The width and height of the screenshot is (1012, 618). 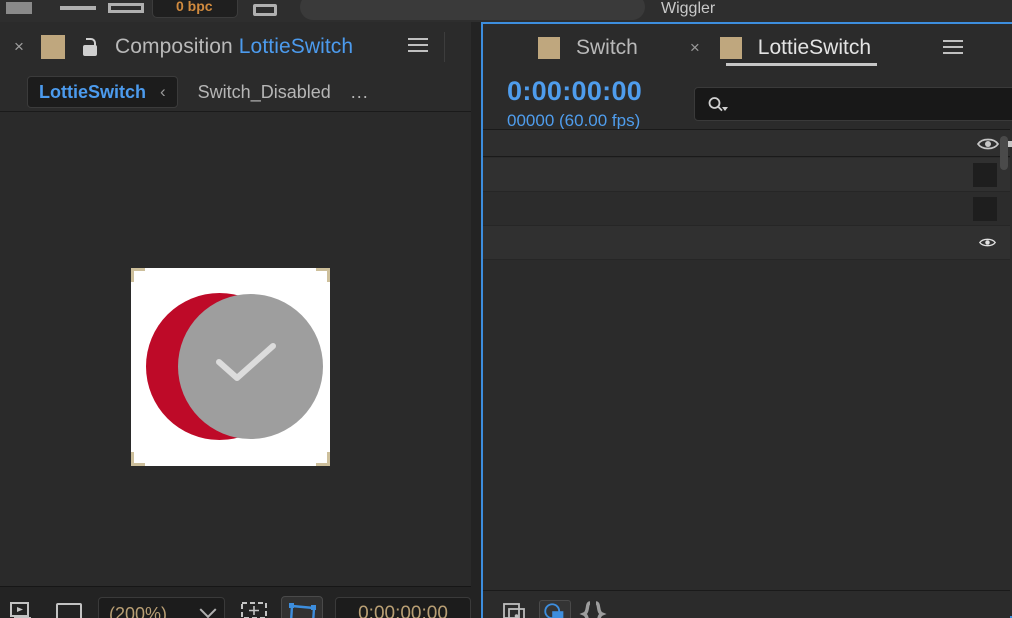 I want to click on current-timecode-field: 0:00:00:00, so click(x=403, y=607).